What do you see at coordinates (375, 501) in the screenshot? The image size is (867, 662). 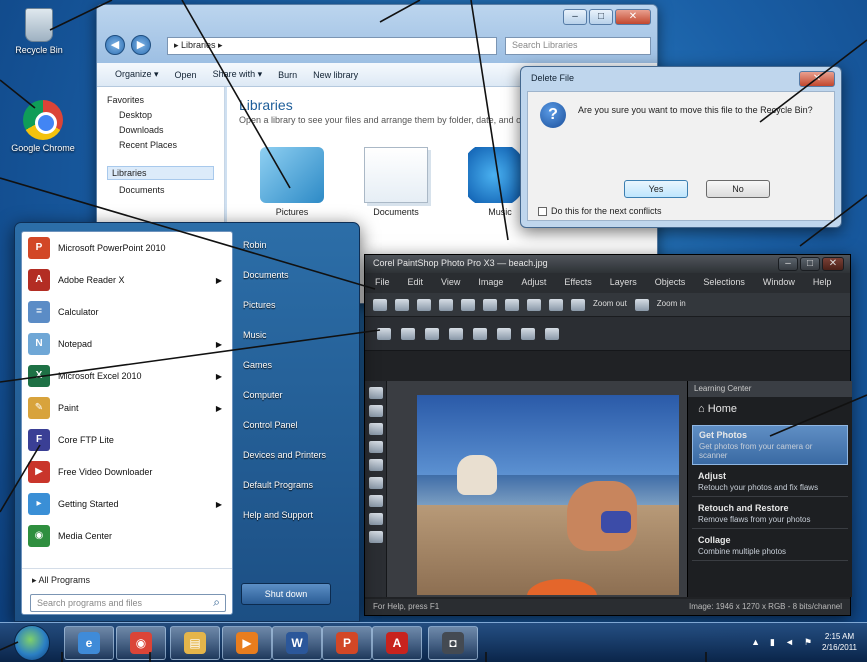 I see `red-eye-tool-icon` at bounding box center [375, 501].